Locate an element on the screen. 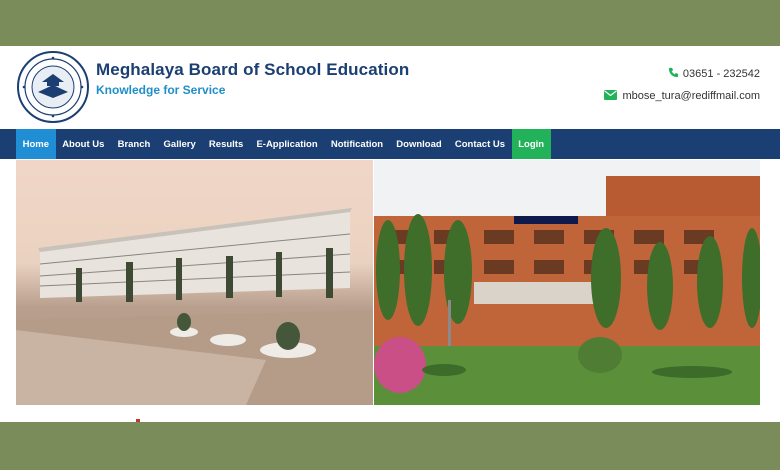 This screenshot has width=780, height=470. nav-branch: Branch is located at coordinates (134, 144).